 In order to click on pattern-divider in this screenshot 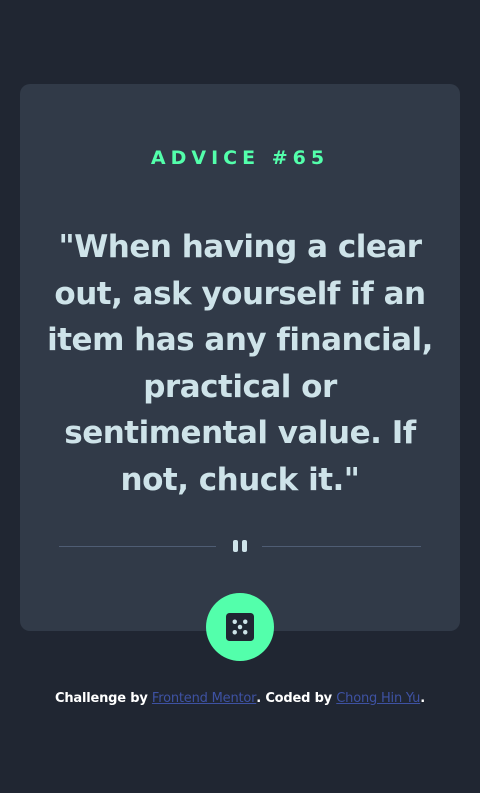, I will do `click(240, 546)`.